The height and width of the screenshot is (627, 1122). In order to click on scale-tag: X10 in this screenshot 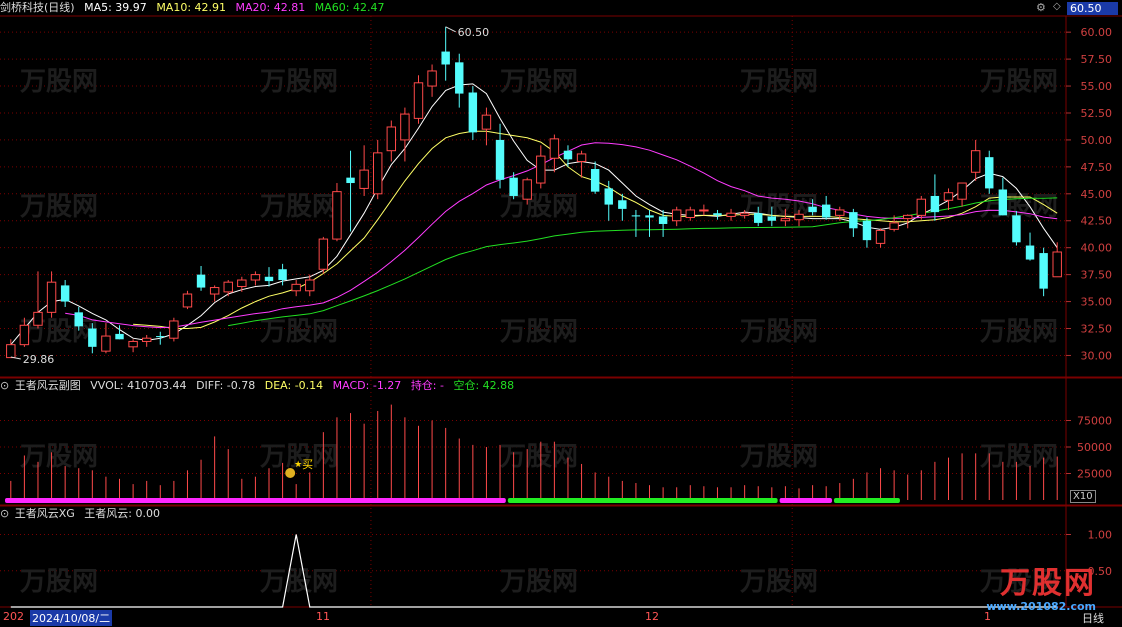, I will do `click(1083, 496)`.